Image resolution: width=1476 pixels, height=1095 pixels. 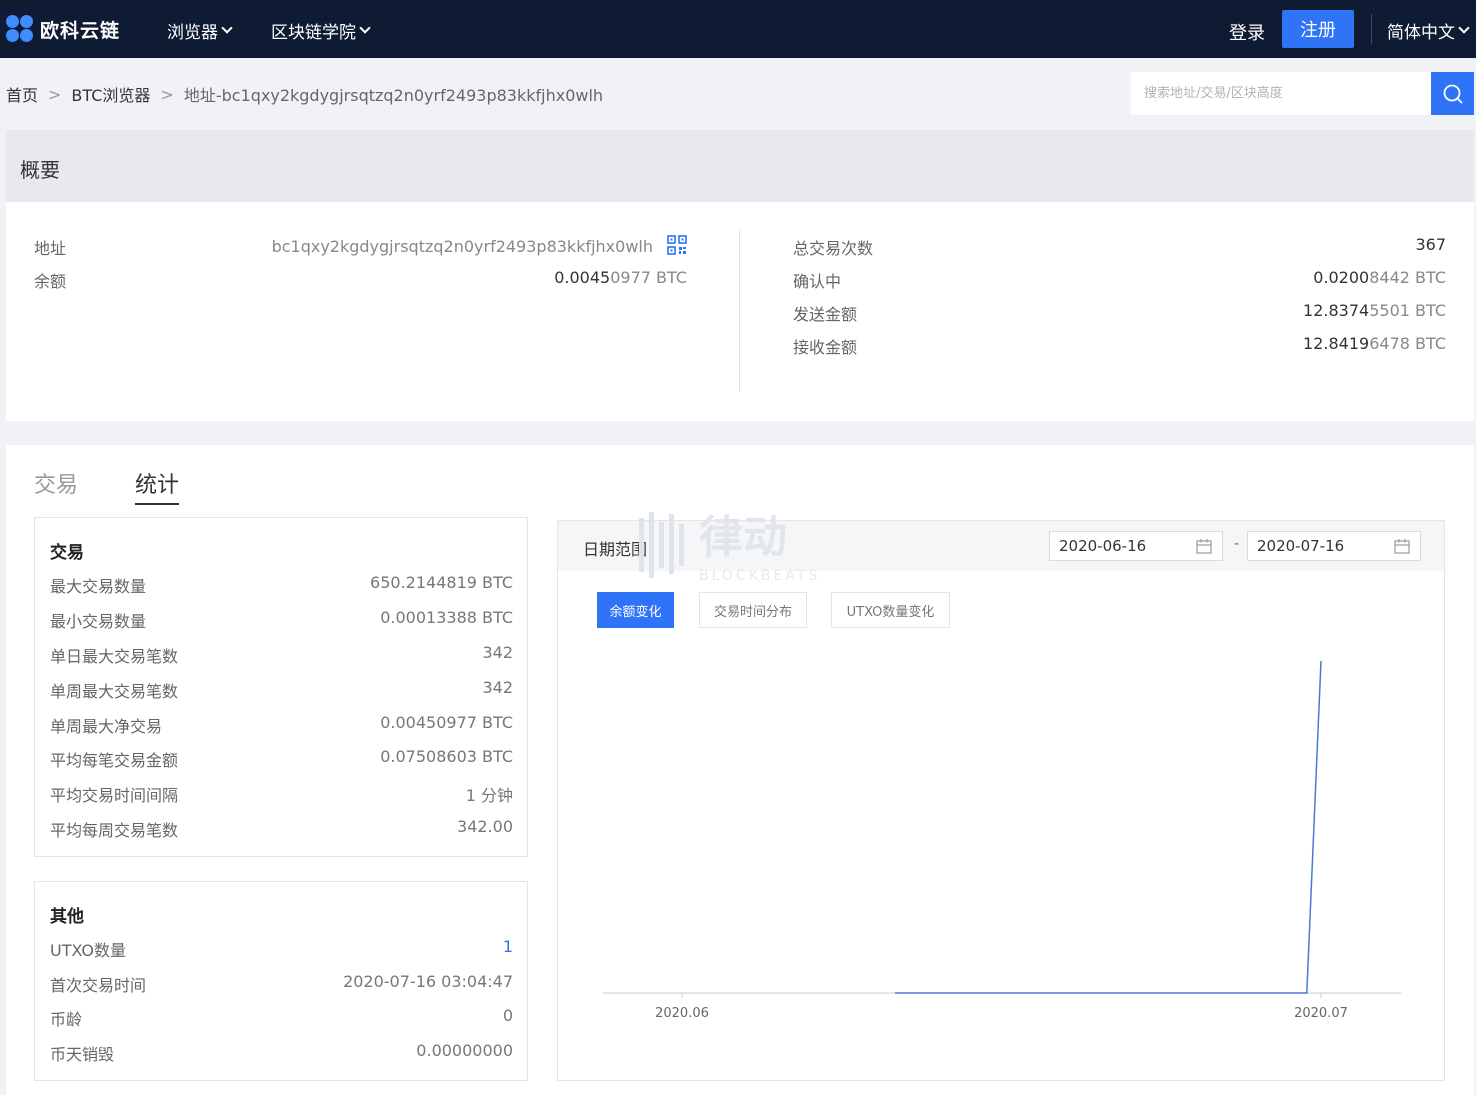 What do you see at coordinates (281, 654) in the screenshot?
I see `stat-row: 单日最大交易笔数 342` at bounding box center [281, 654].